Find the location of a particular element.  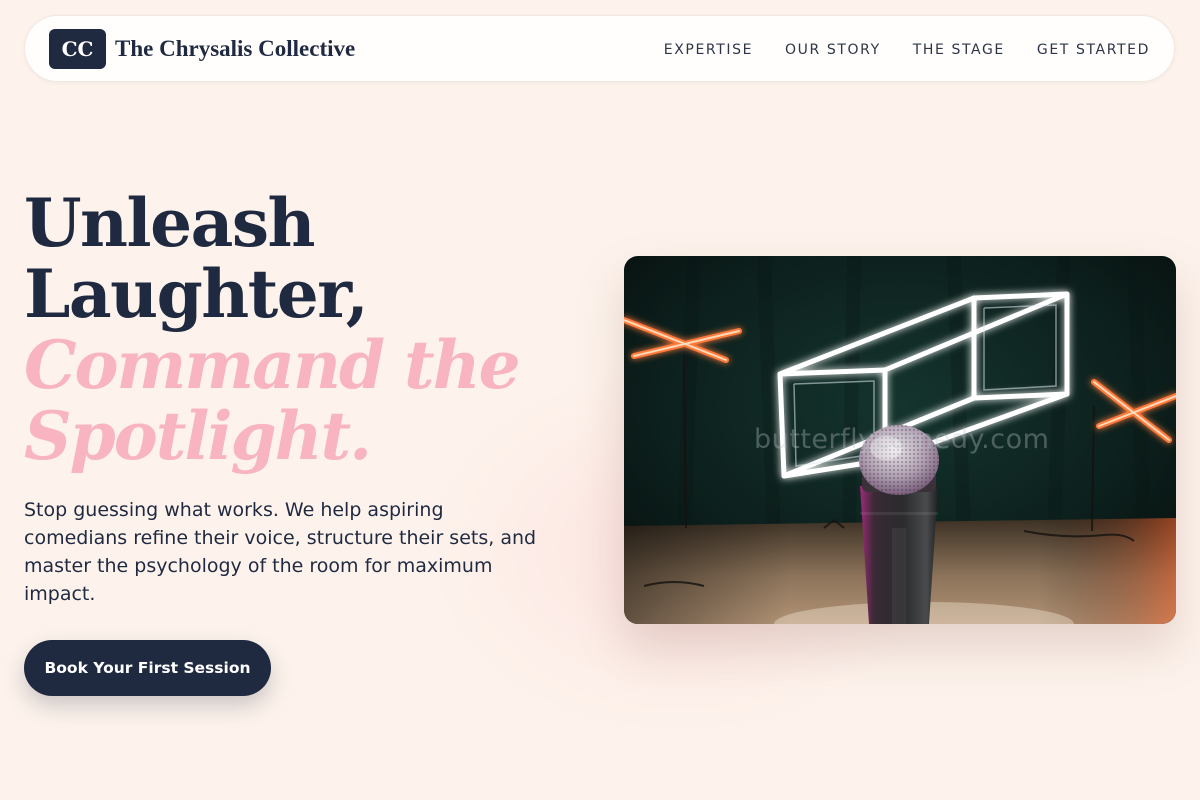

image-watermark: butterflycomedy.com is located at coordinates (902, 439).